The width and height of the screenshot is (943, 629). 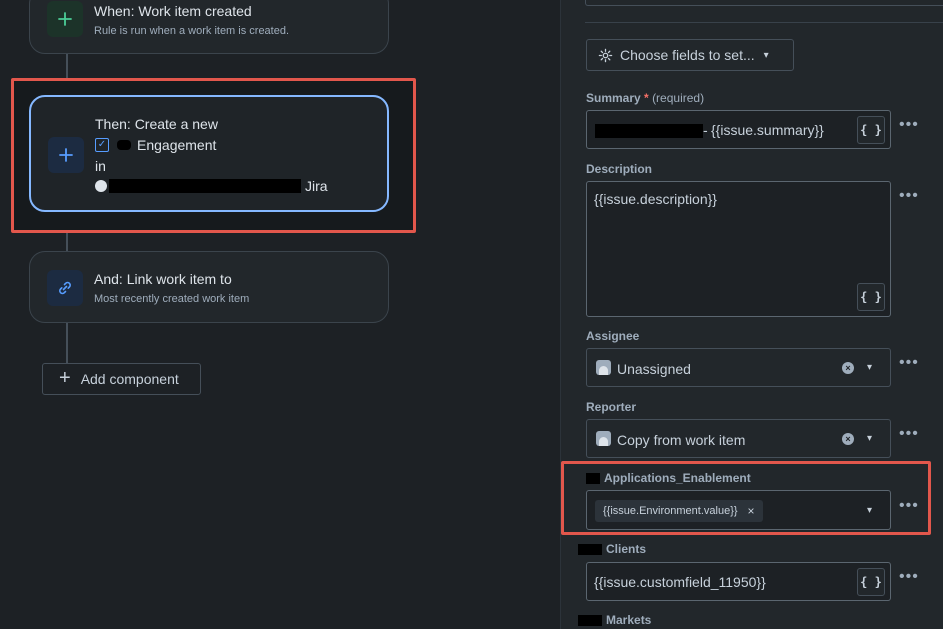 I want to click on tag-value: {{issue.Environment.value}}, so click(x=670, y=511).